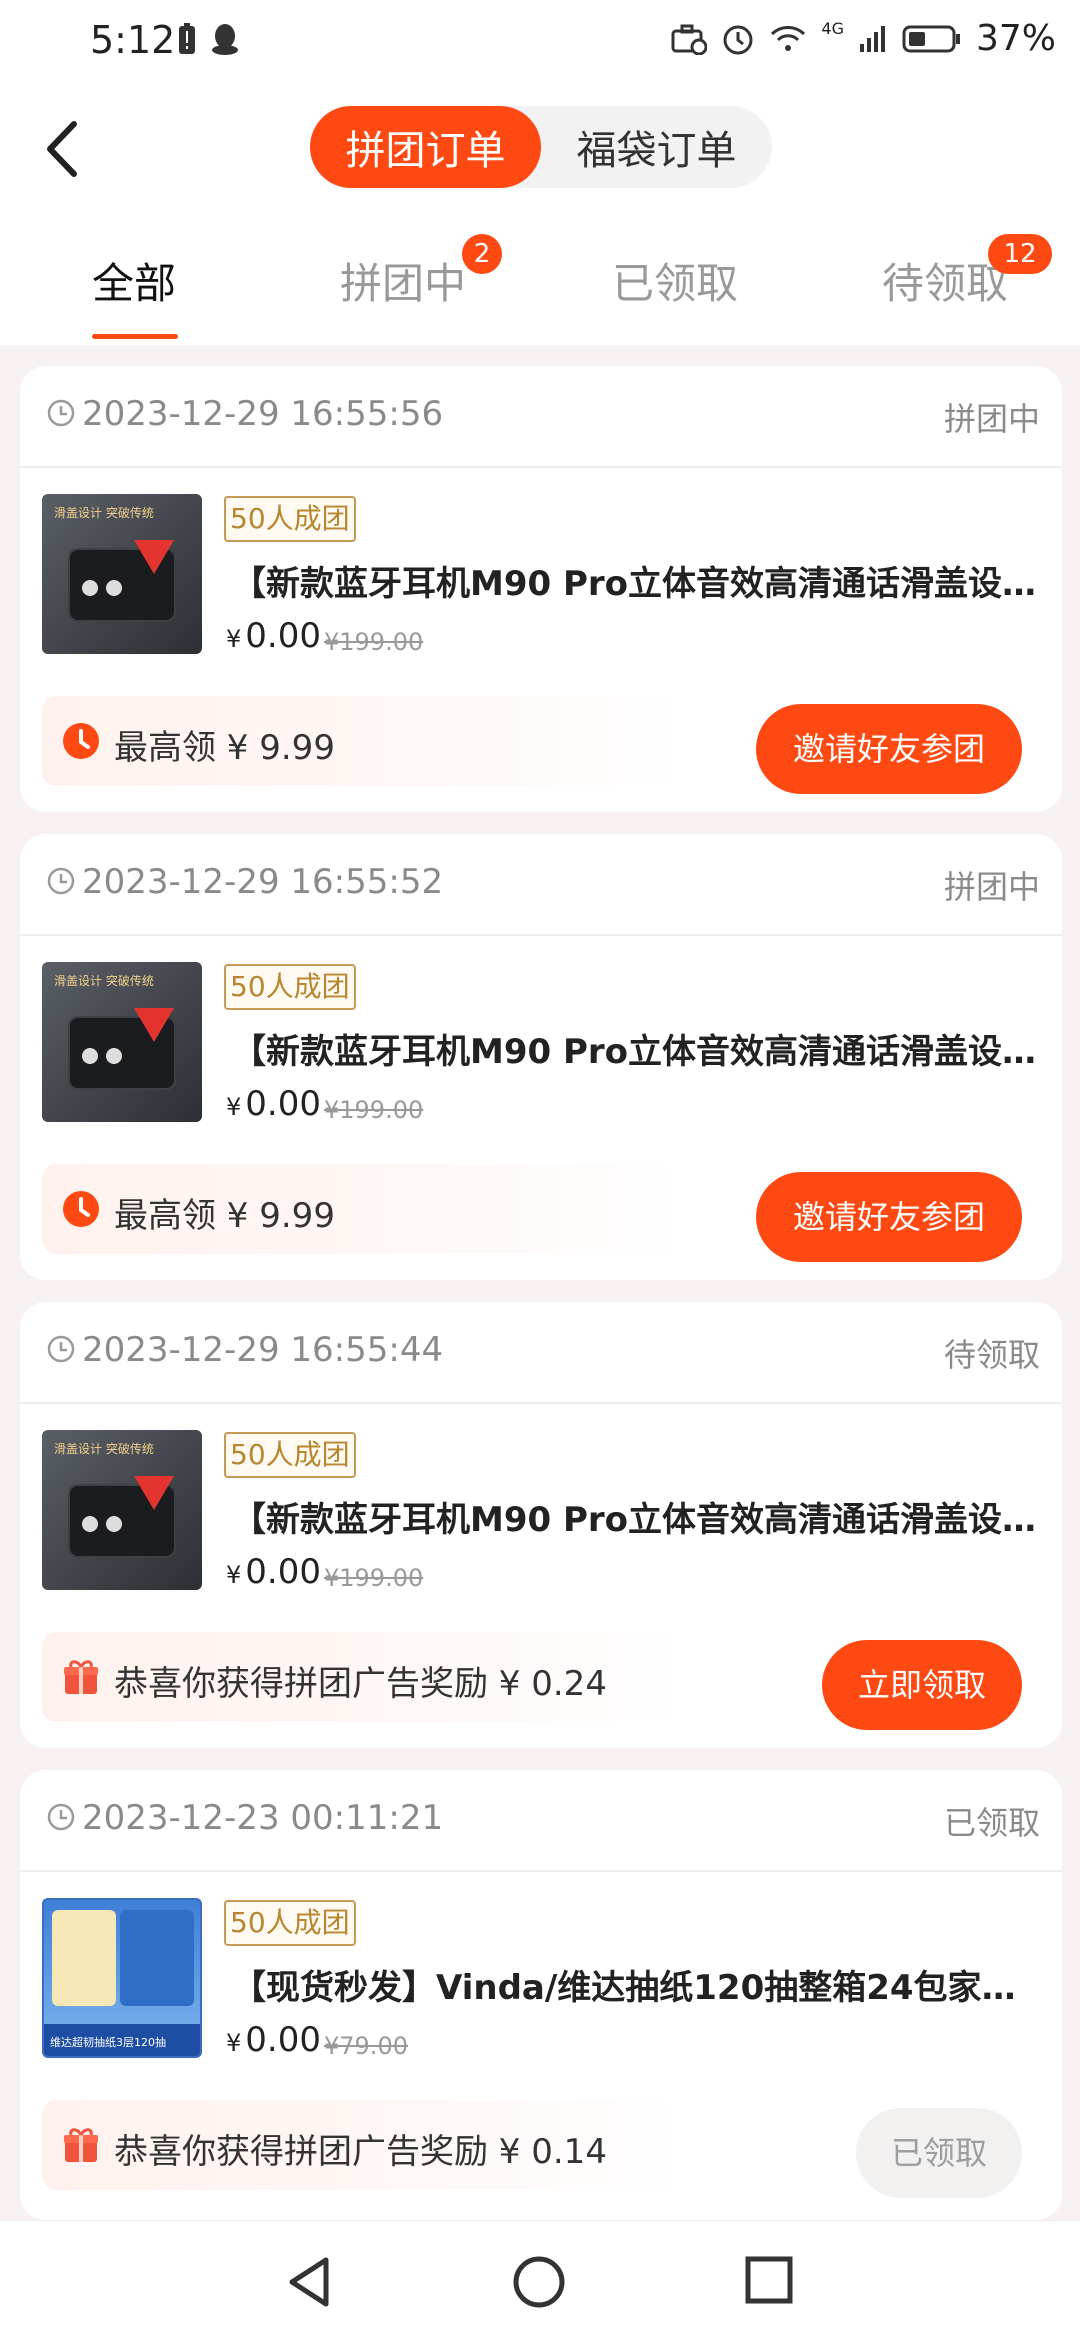 This screenshot has width=1080, height=2341. What do you see at coordinates (263, 882) in the screenshot?
I see `order-datetime: 2023-12-29 16:55:52` at bounding box center [263, 882].